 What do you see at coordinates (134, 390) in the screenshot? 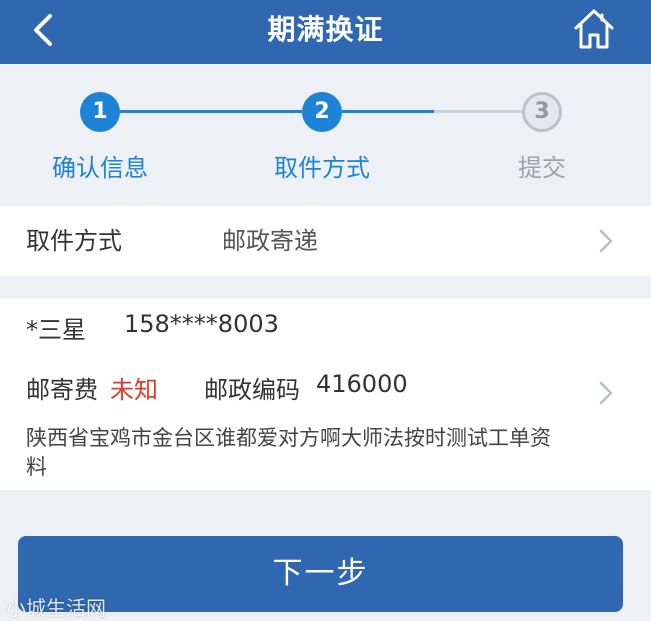
I see `postage-fee-value: 未知` at bounding box center [134, 390].